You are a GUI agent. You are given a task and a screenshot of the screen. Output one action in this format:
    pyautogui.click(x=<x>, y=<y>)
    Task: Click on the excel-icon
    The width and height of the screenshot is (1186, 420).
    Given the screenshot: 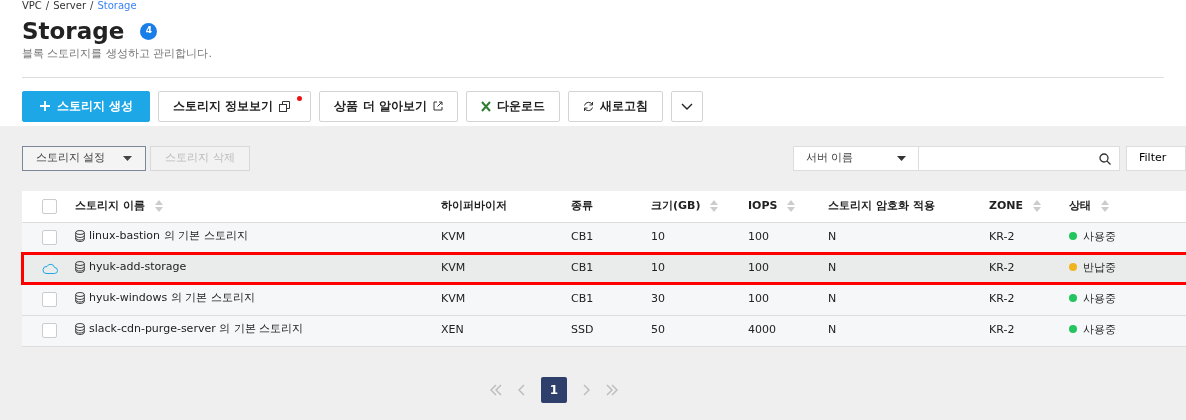 What is the action you would take?
    pyautogui.click(x=485, y=106)
    